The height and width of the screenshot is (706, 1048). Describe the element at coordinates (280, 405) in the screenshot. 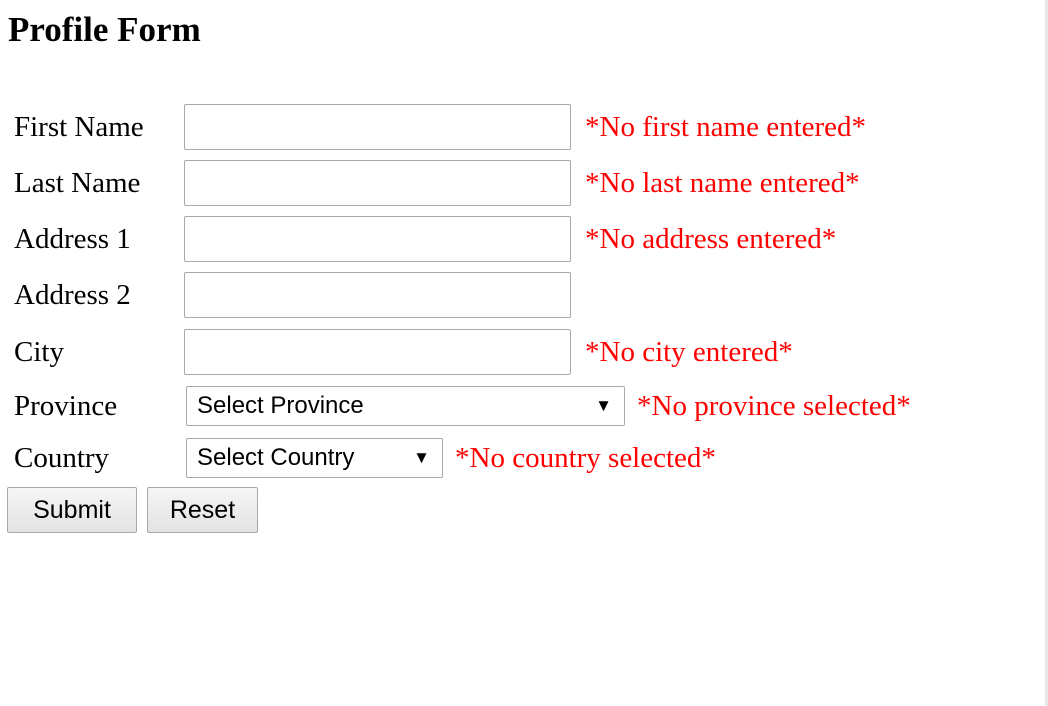

I see `province-selected-value: Select Province` at that location.